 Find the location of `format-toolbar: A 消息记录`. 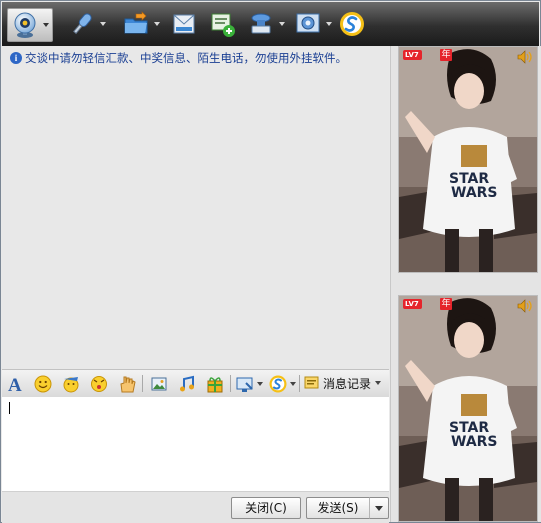

format-toolbar: A 消息记录 is located at coordinates (195, 383).